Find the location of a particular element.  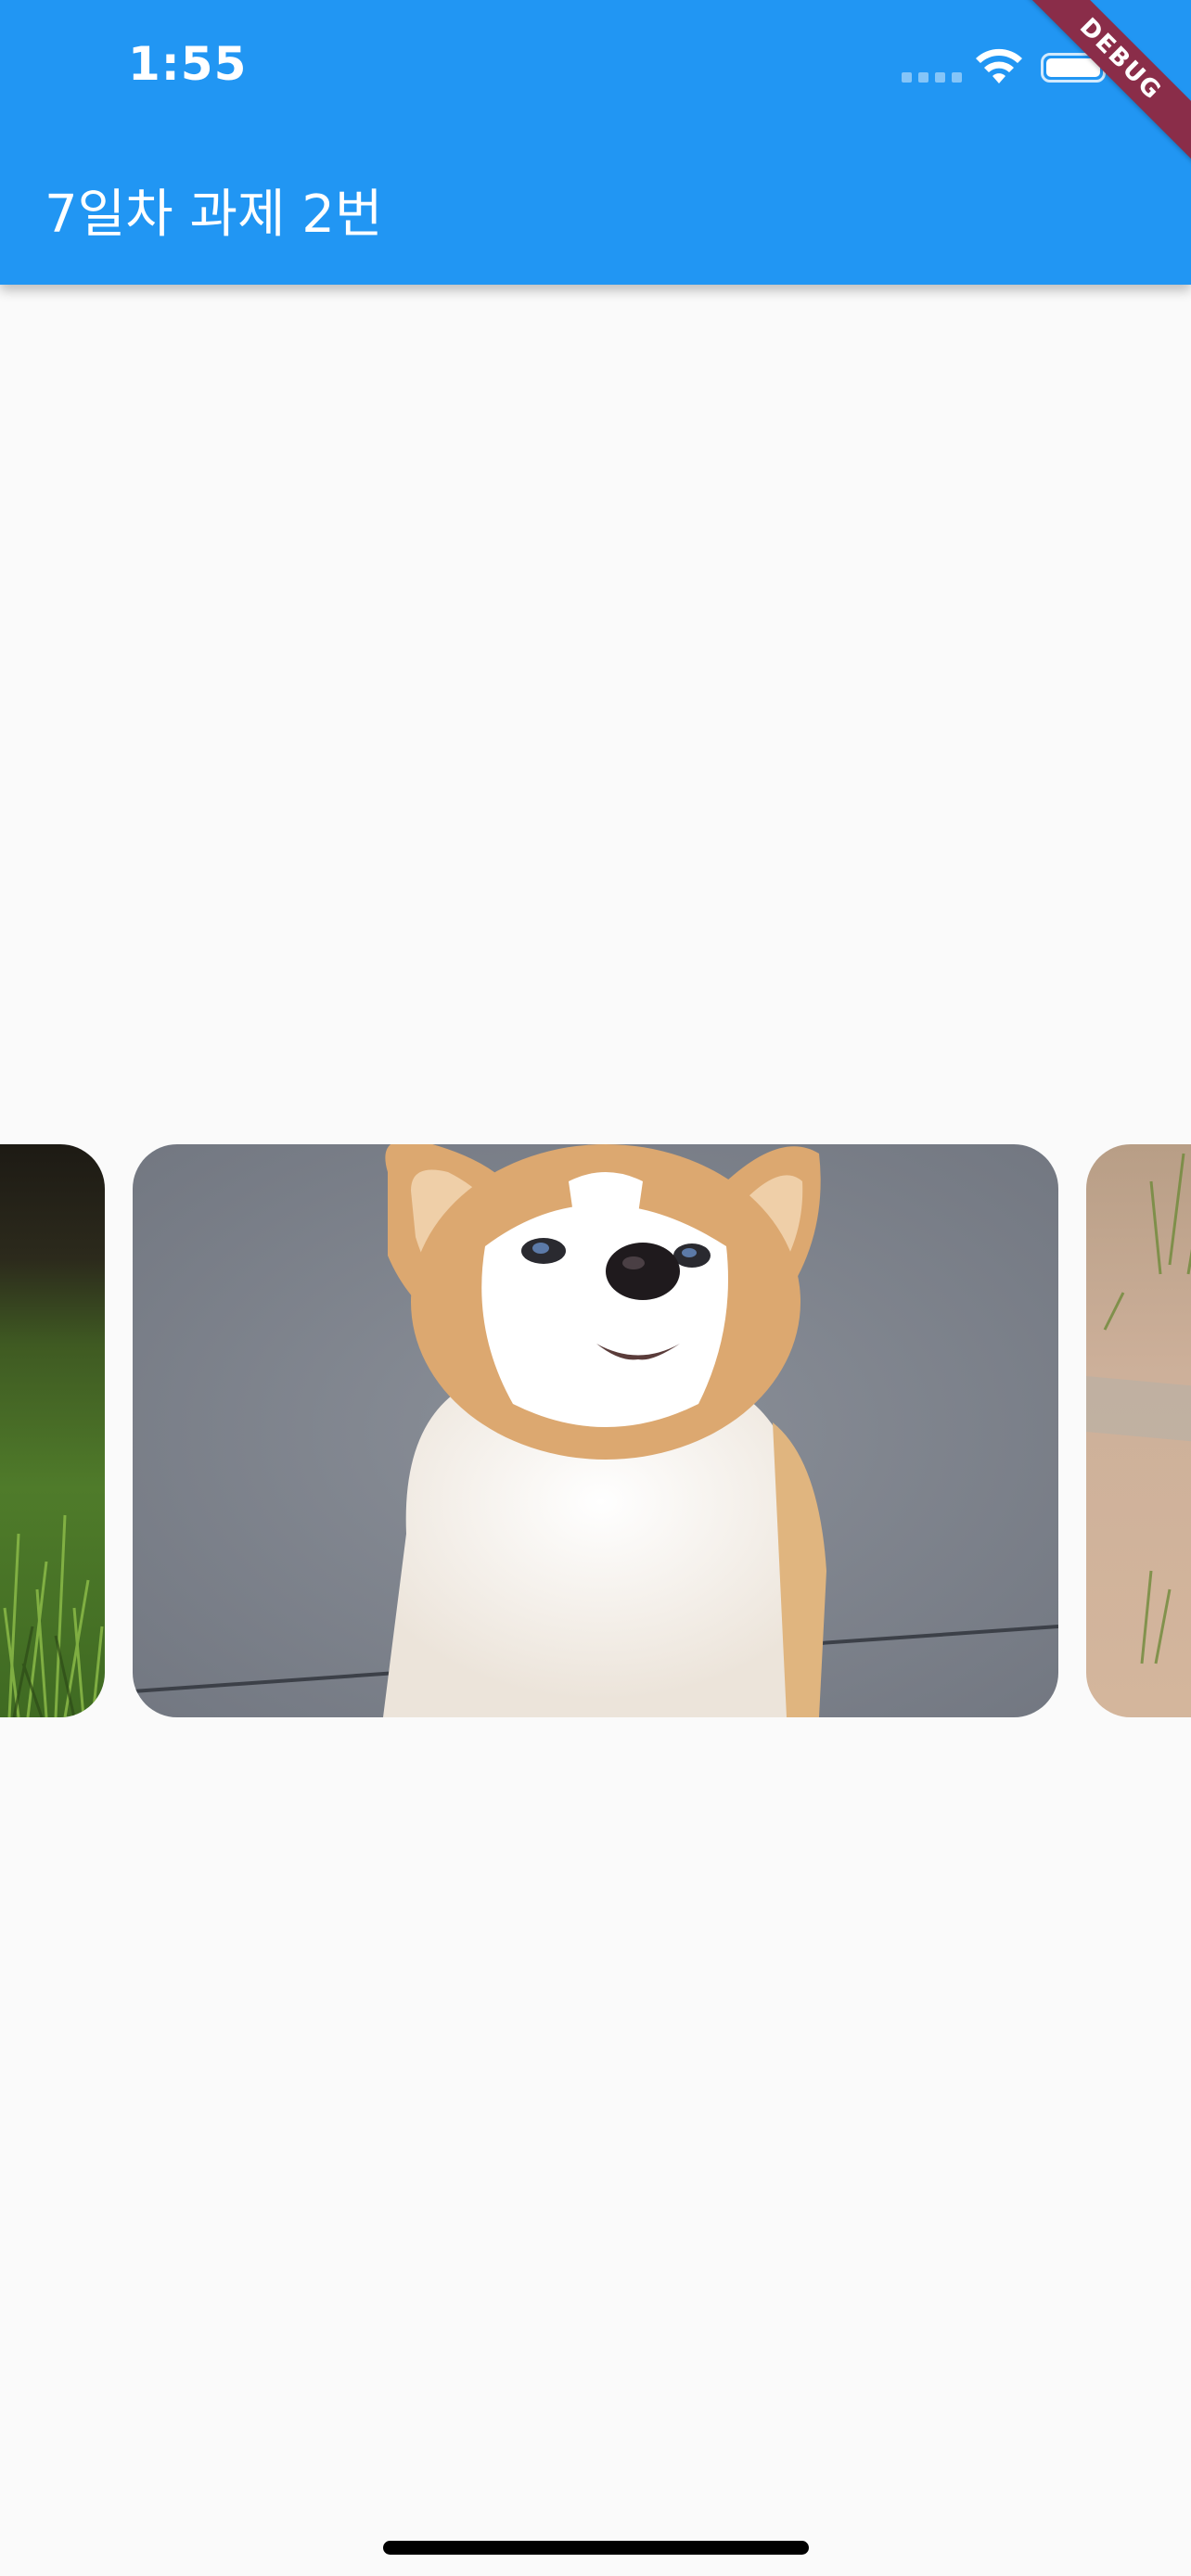

cellular-signal-icon is located at coordinates (932, 77).